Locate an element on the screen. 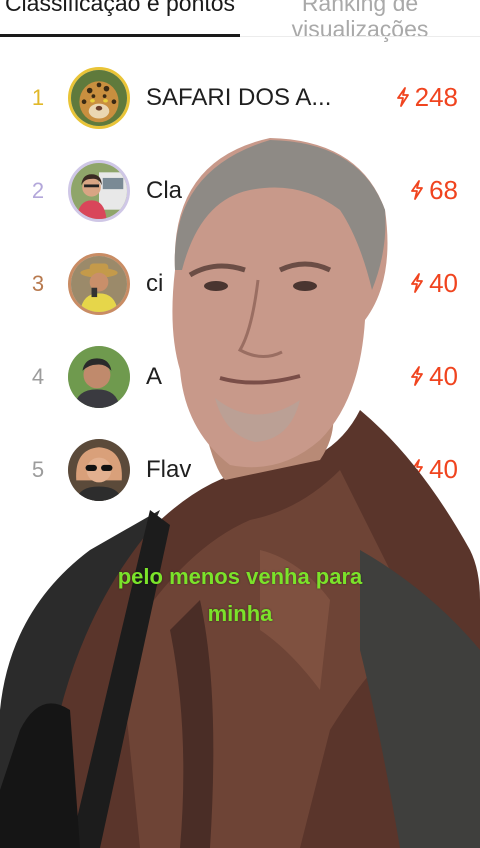 The width and height of the screenshot is (480, 848). caption-line-2: minha is located at coordinates (240, 613).